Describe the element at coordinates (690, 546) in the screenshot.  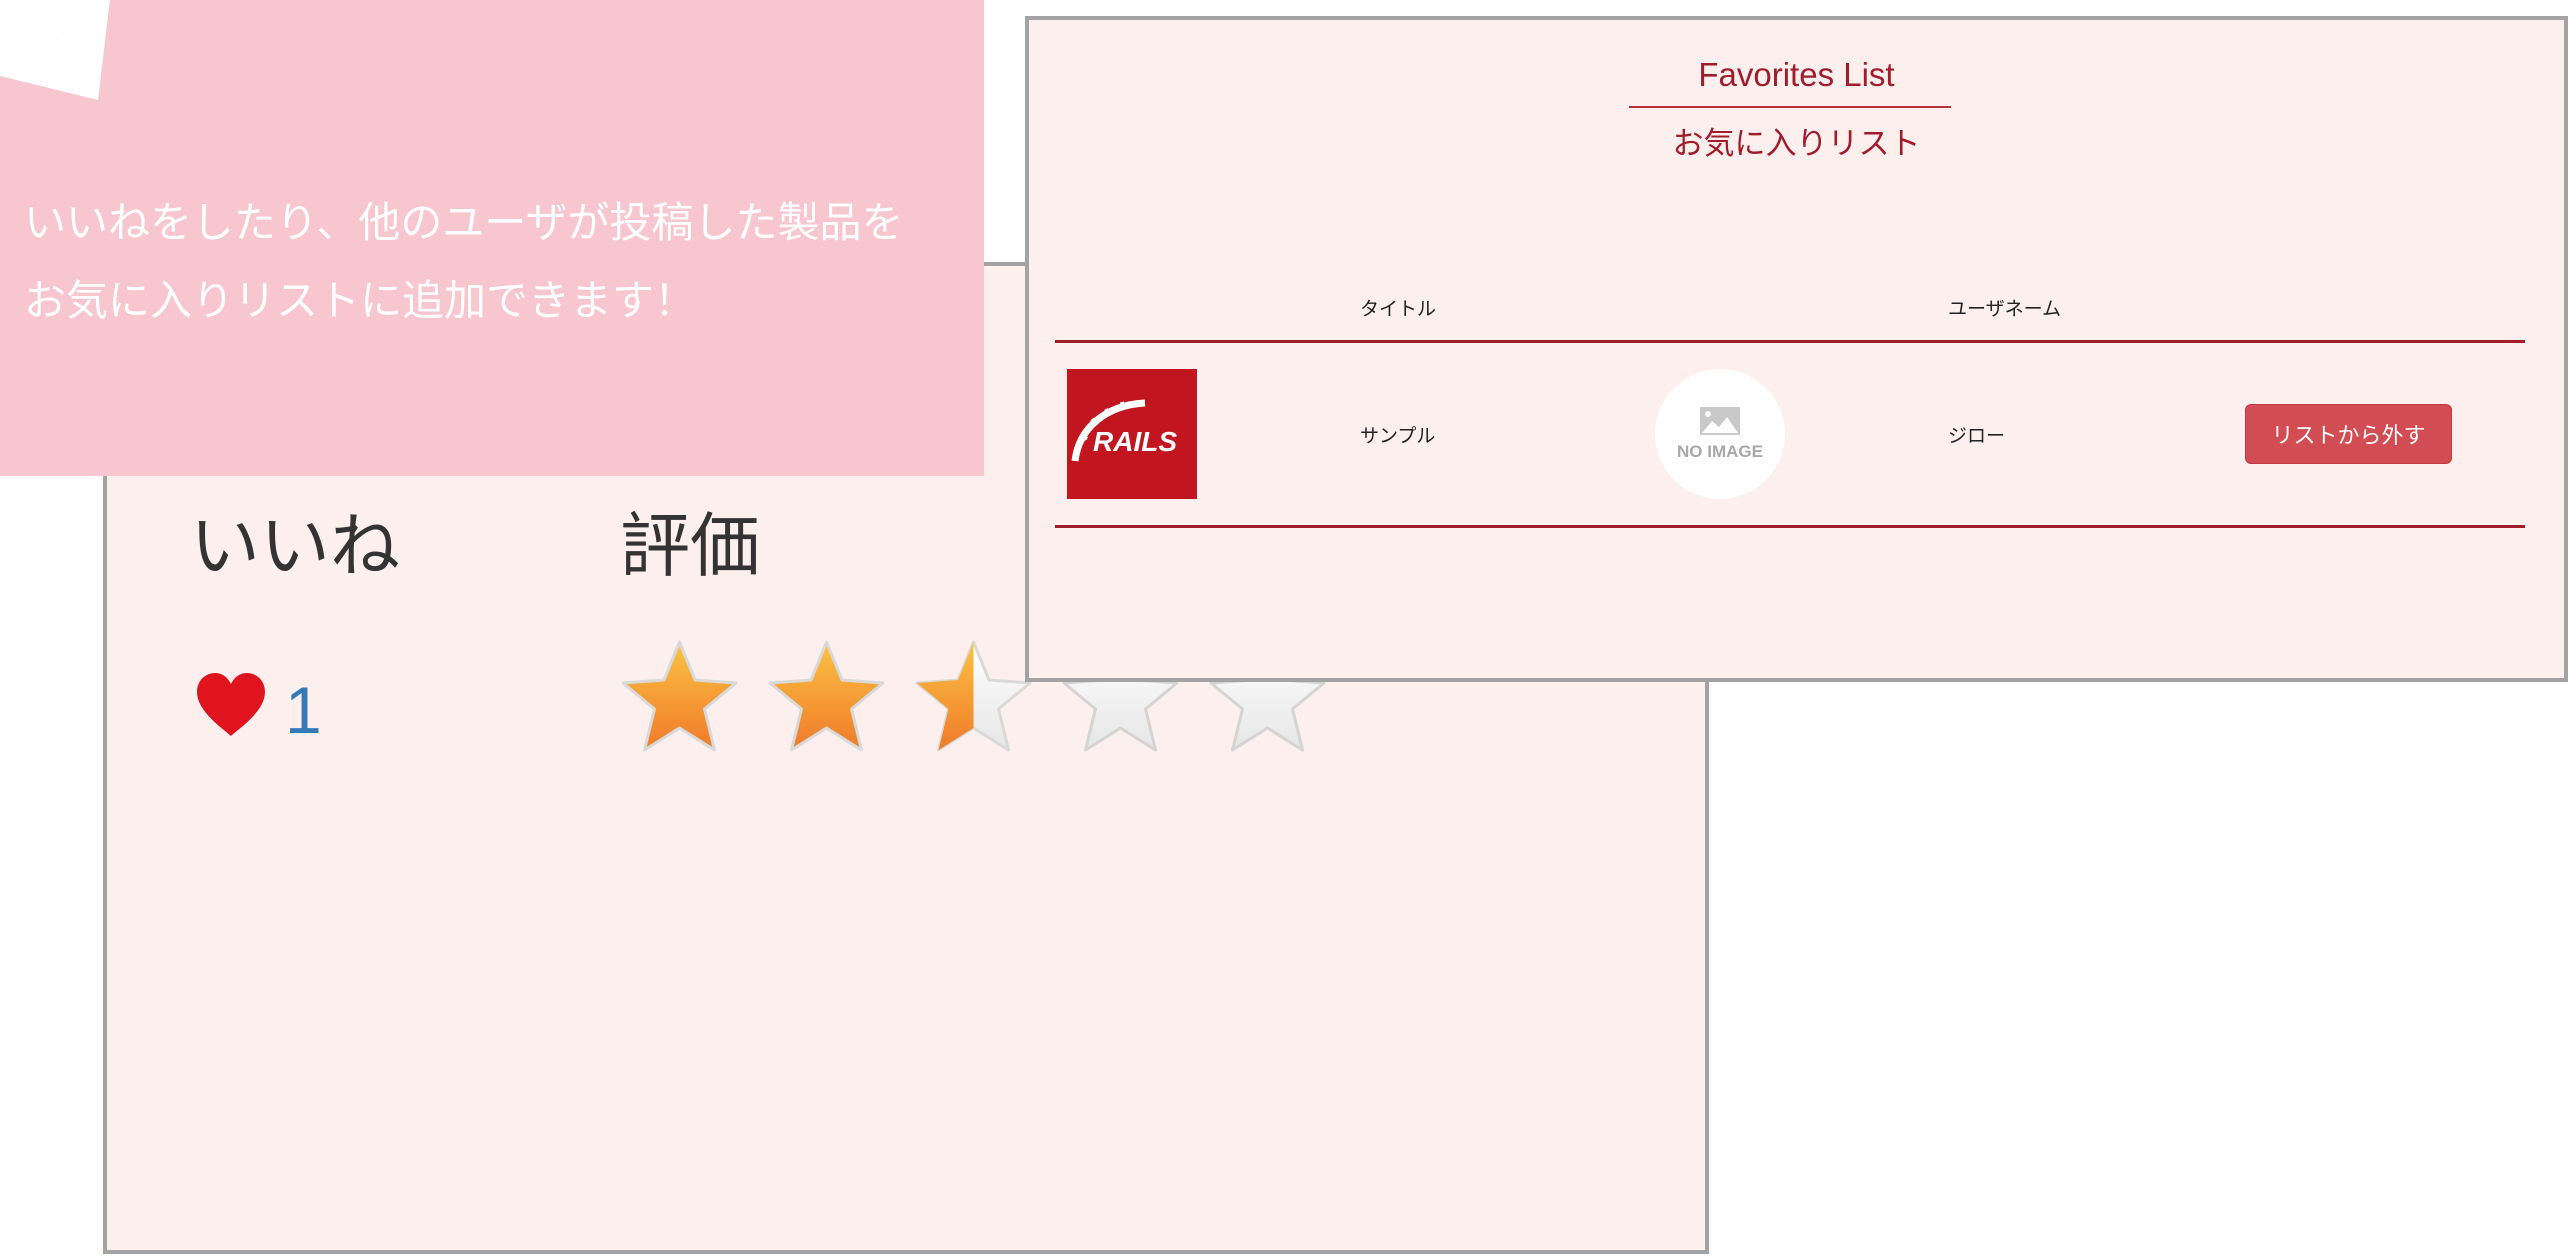
I see `rating-heading: 評価` at that location.